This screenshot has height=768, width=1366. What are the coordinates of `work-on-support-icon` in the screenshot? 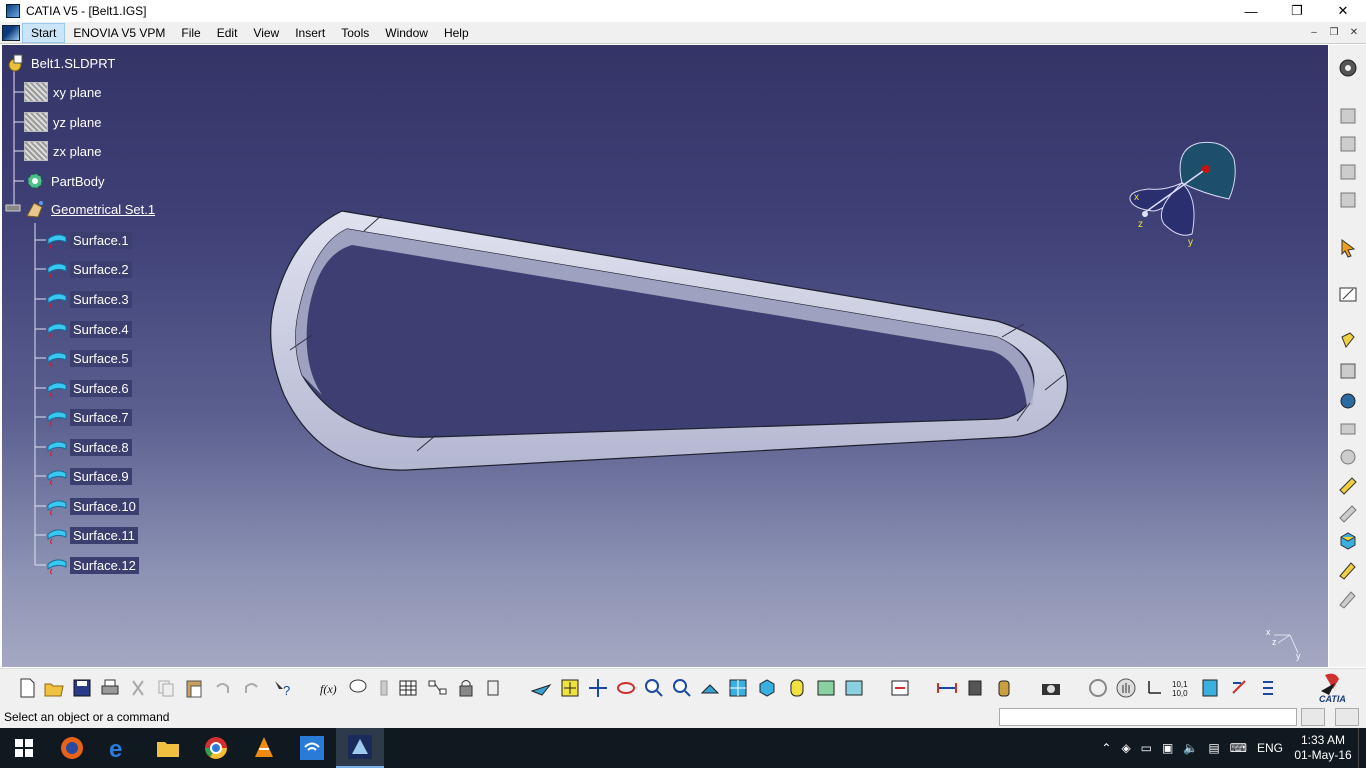 It's located at (1210, 688).